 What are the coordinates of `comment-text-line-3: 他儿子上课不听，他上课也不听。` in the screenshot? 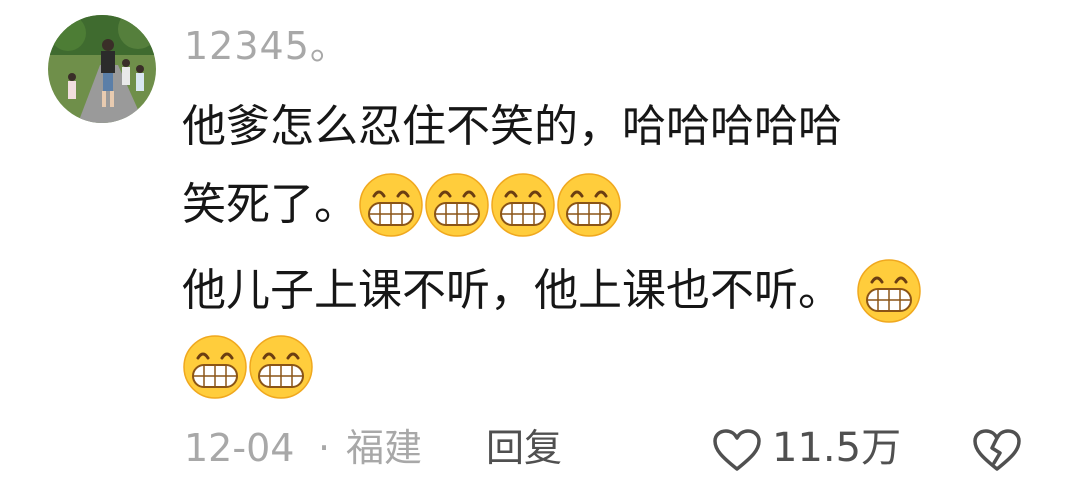 It's located at (552, 291).